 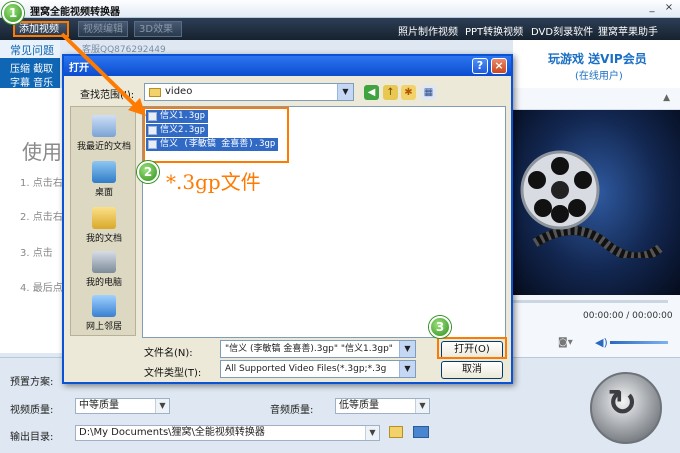 I want to click on step-badge-2: 2, so click(x=148, y=172).